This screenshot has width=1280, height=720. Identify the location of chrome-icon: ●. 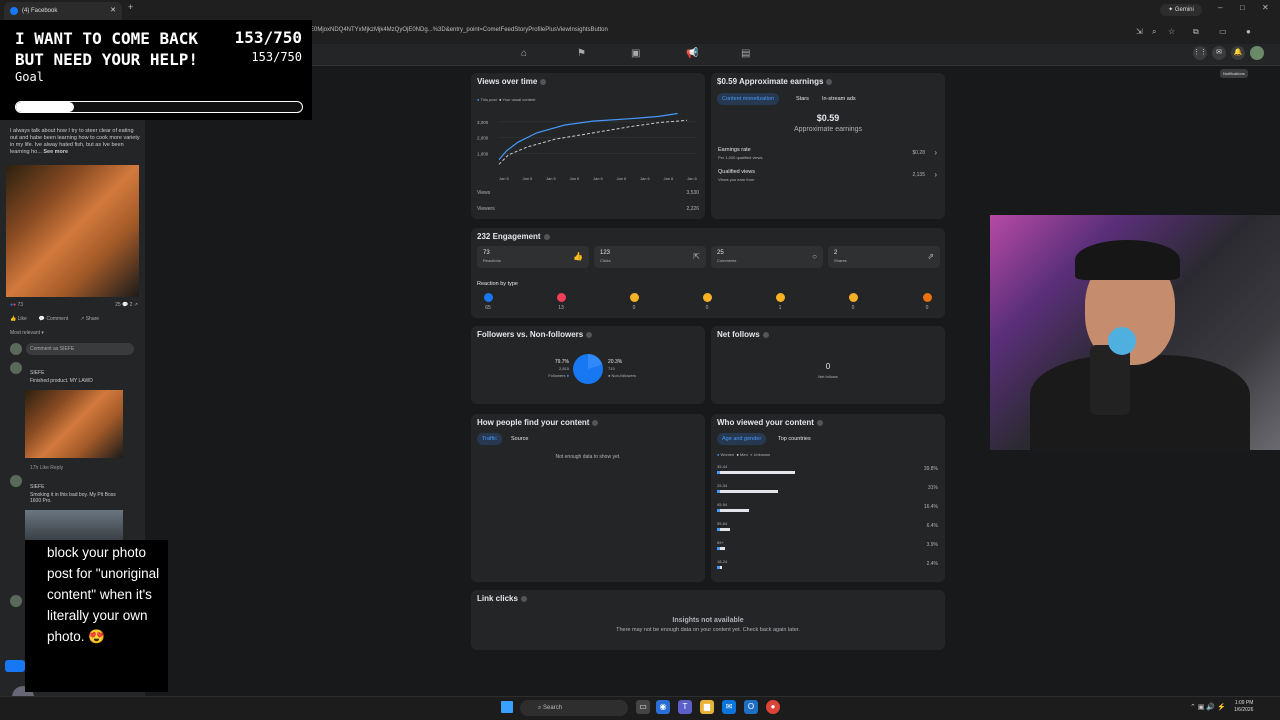
(773, 707).